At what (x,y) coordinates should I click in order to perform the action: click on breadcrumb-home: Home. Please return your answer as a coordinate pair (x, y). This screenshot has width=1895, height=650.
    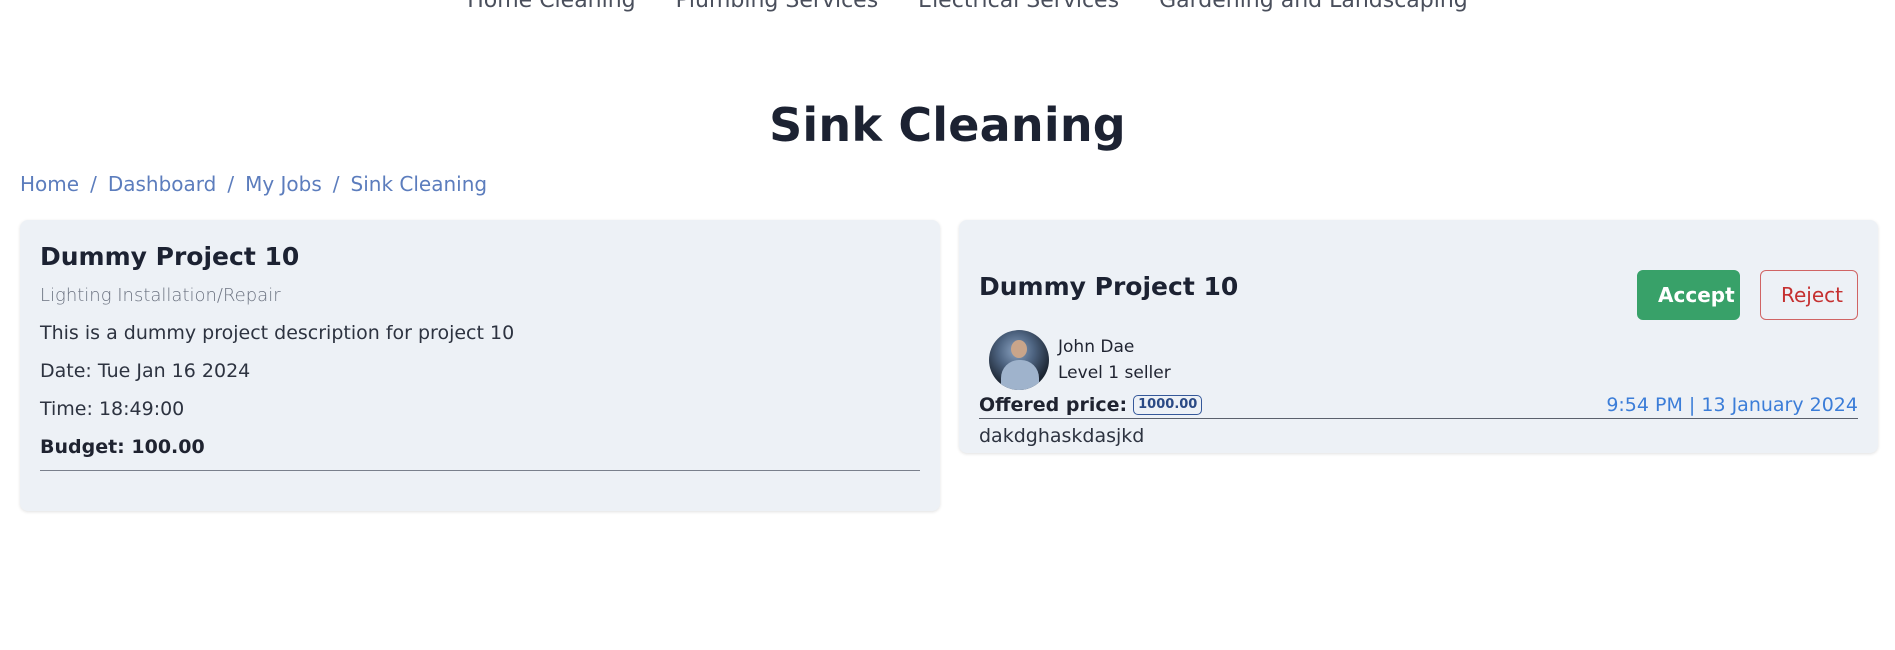
    Looking at the image, I should click on (49, 184).